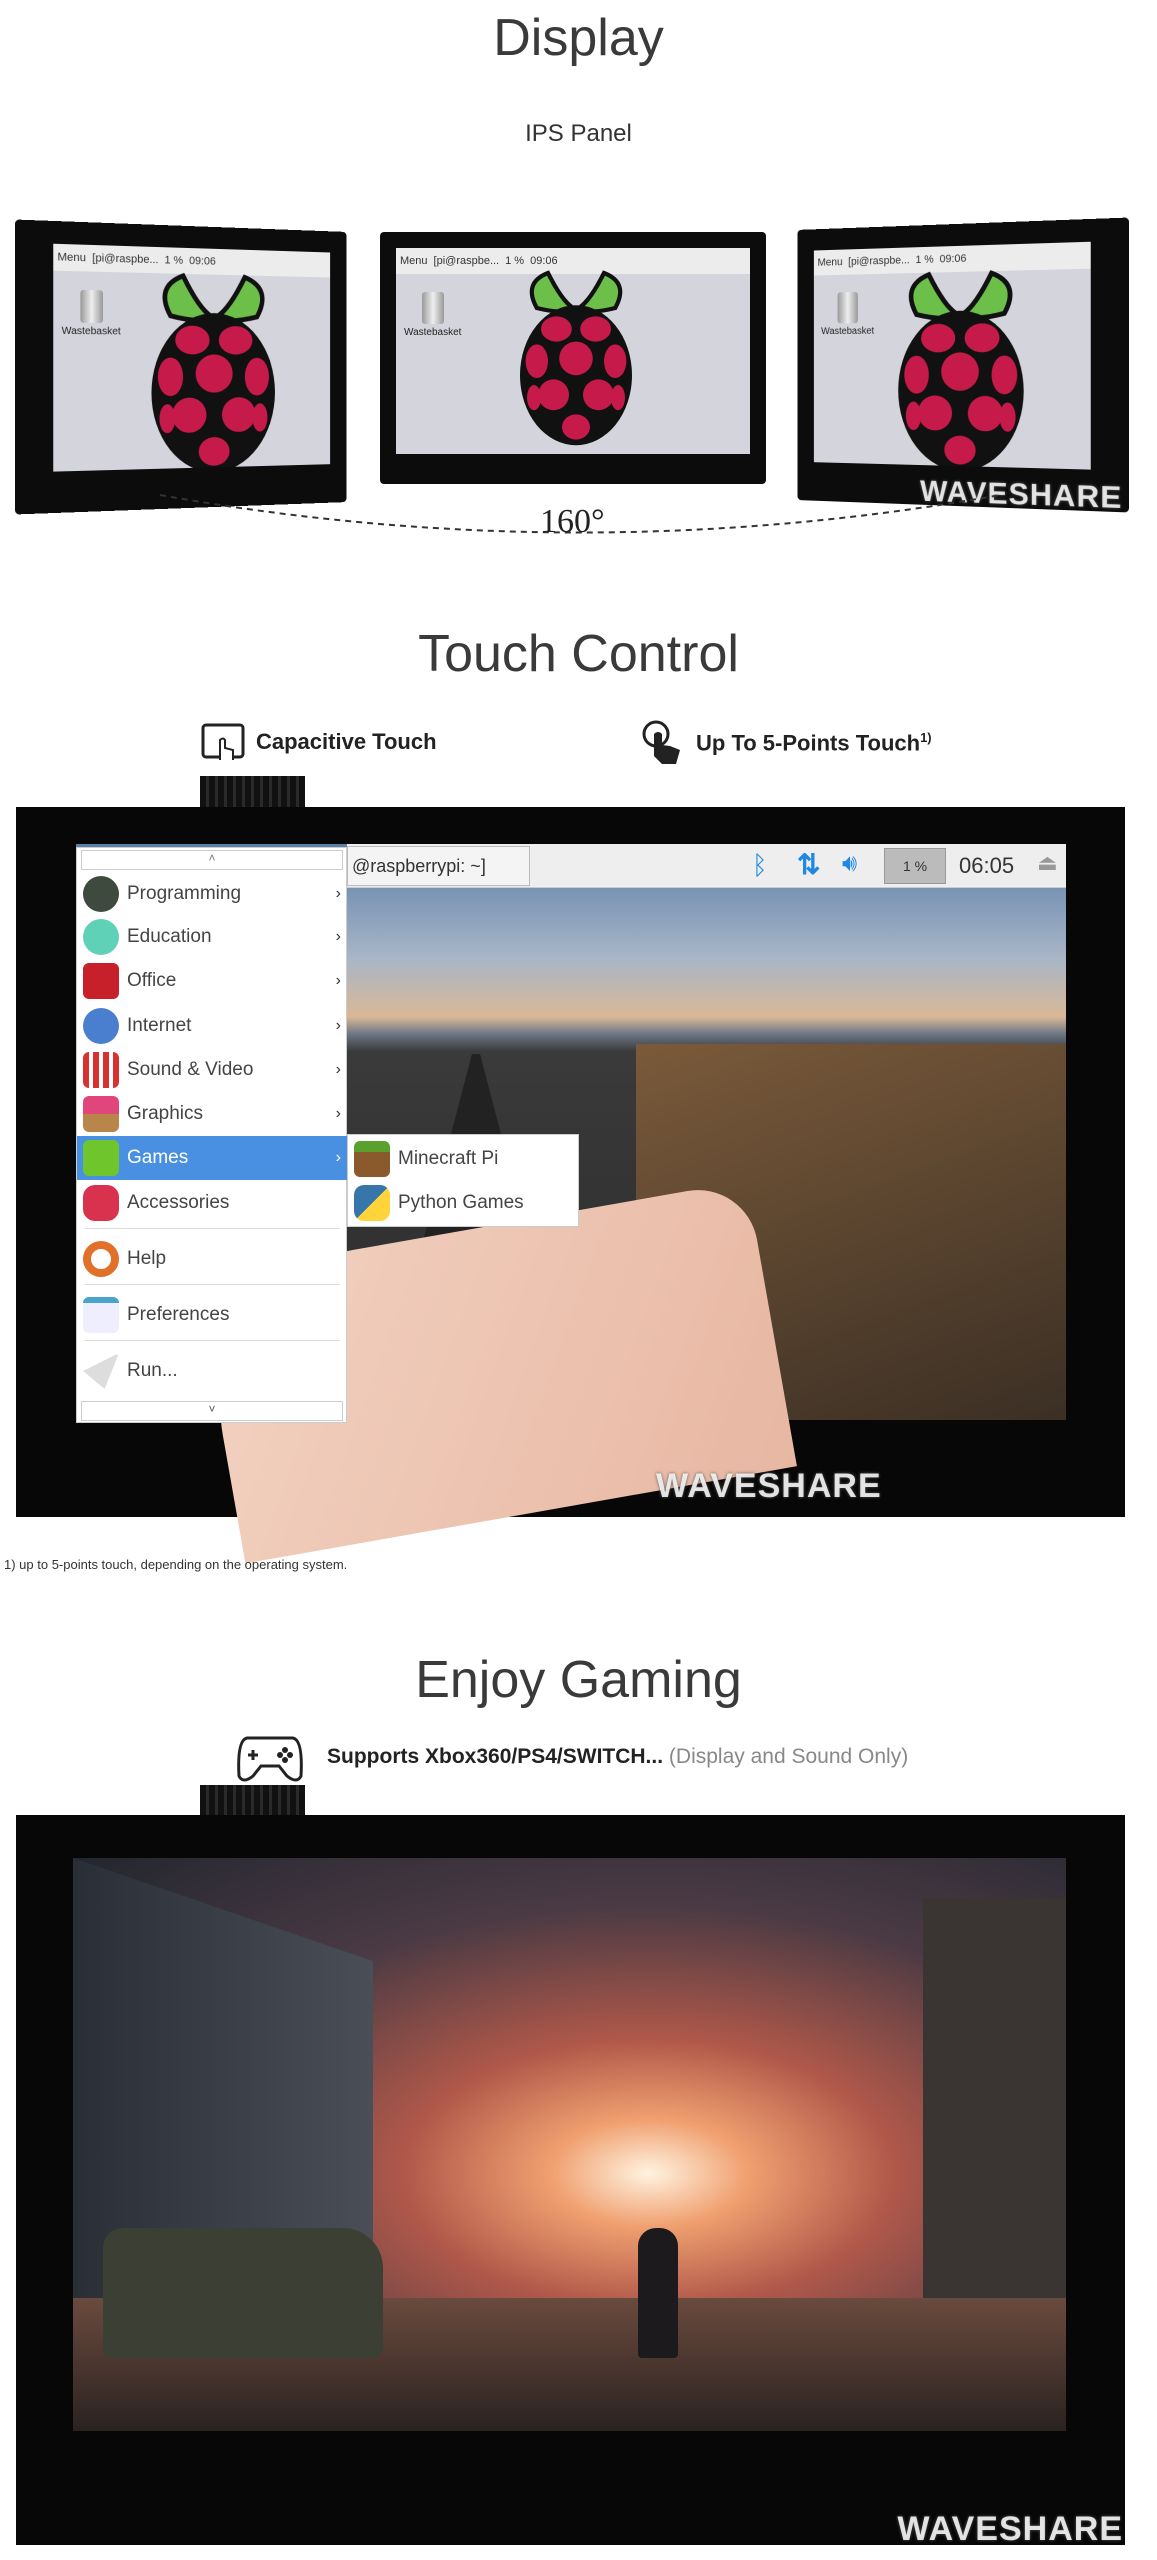 The image size is (1157, 2560). I want to click on volume-icon: 🔊︎, so click(849, 864).